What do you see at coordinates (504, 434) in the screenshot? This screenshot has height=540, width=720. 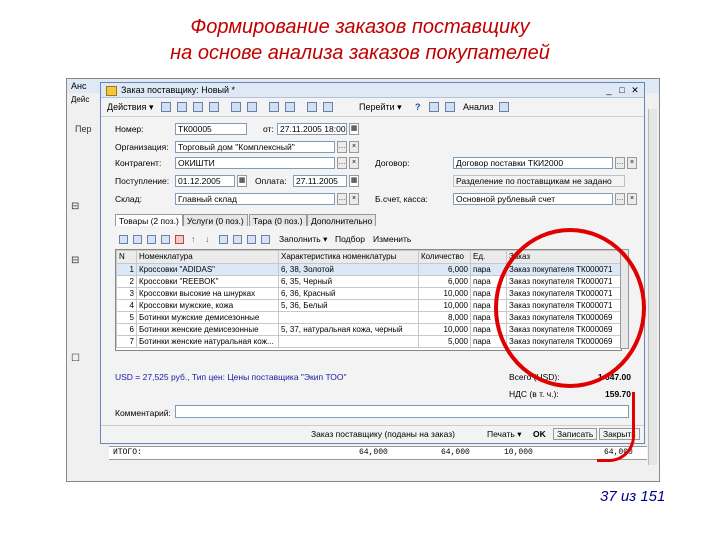 I see `print-menu: Печать ▾` at bounding box center [504, 434].